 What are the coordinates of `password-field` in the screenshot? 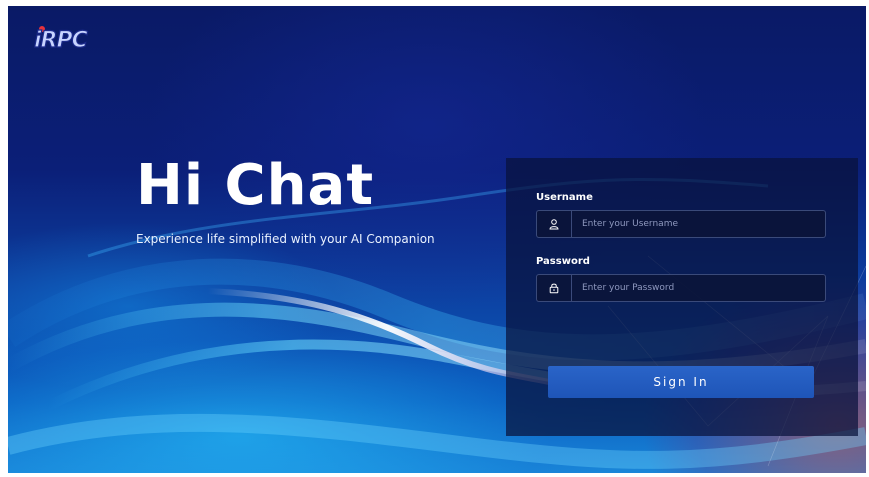 It's located at (681, 288).